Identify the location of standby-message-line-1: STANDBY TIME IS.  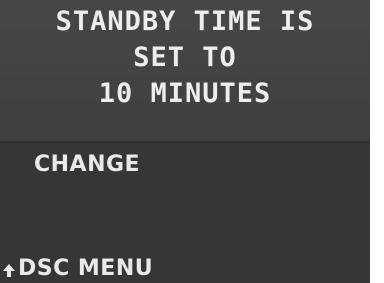
(185, 21).